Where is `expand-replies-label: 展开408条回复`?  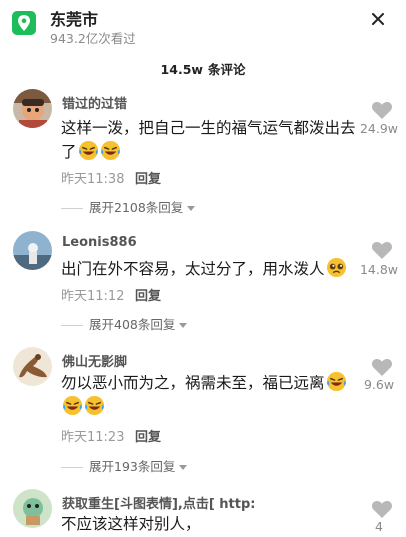
expand-replies-label: 展开408条回复 is located at coordinates (132, 324).